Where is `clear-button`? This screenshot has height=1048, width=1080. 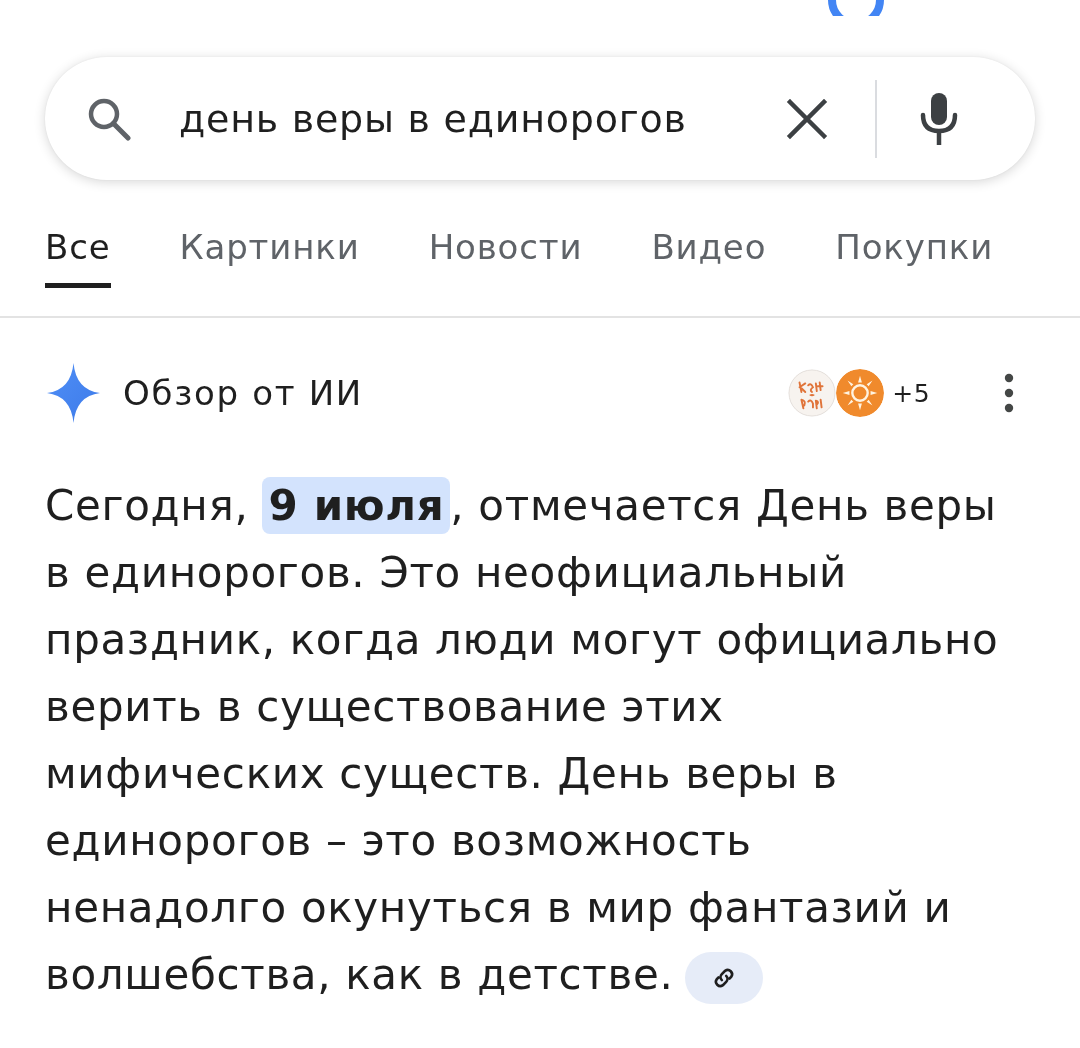
clear-button is located at coordinates (807, 118).